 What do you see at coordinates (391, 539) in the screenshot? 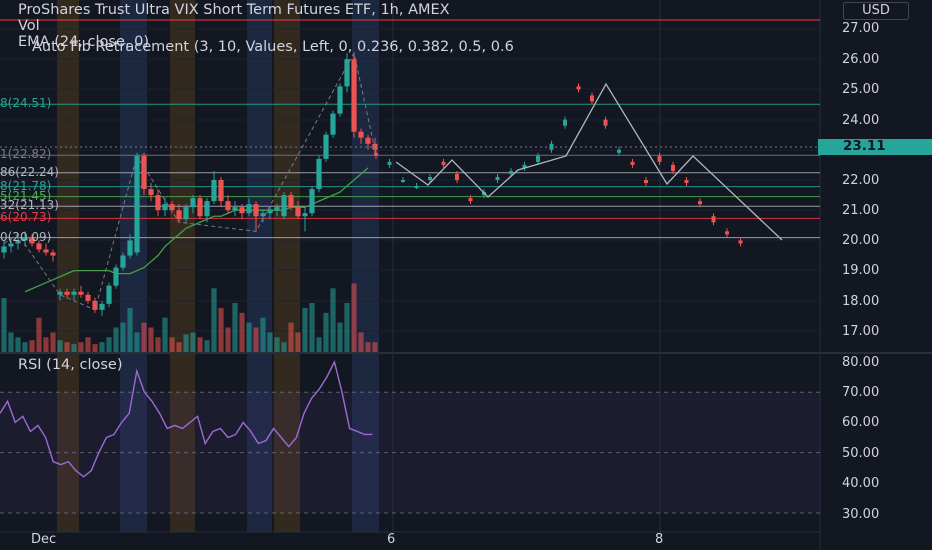
I see `time-tick: 6` at bounding box center [391, 539].